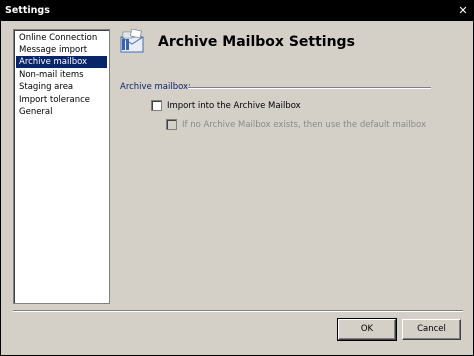 The width and height of the screenshot is (474, 356). I want to click on section-divider, so click(309, 88).